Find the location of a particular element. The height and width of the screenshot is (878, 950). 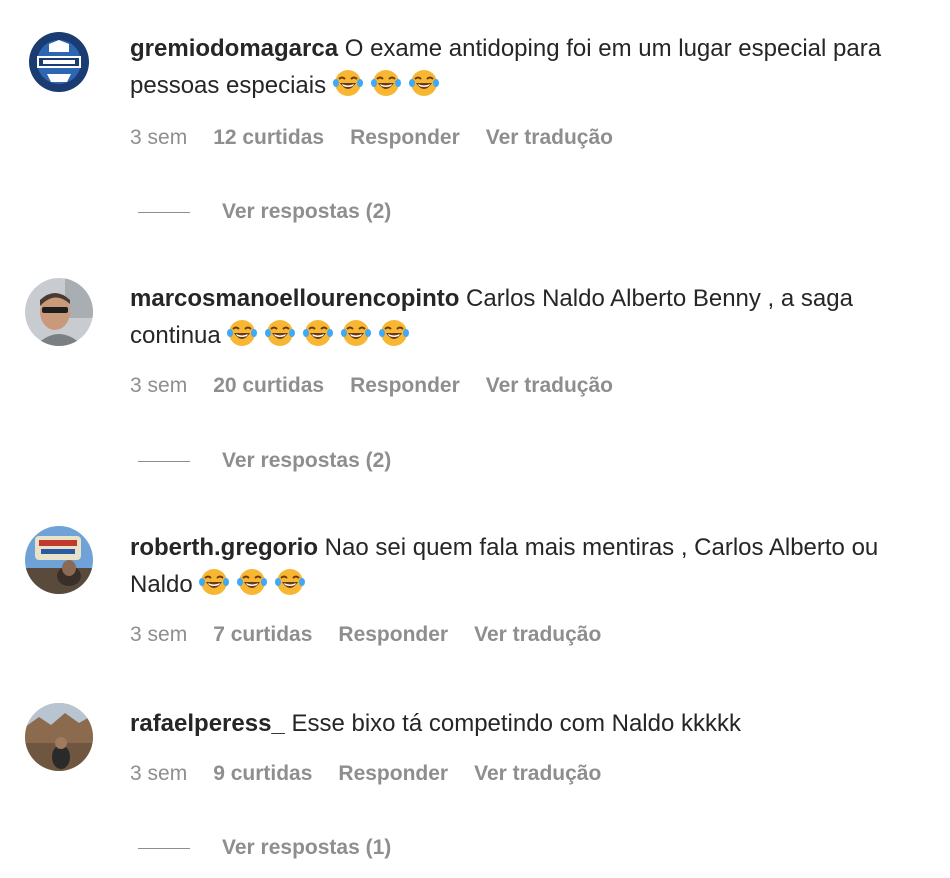

likes-count-button: 9 curtidas is located at coordinates (262, 774).